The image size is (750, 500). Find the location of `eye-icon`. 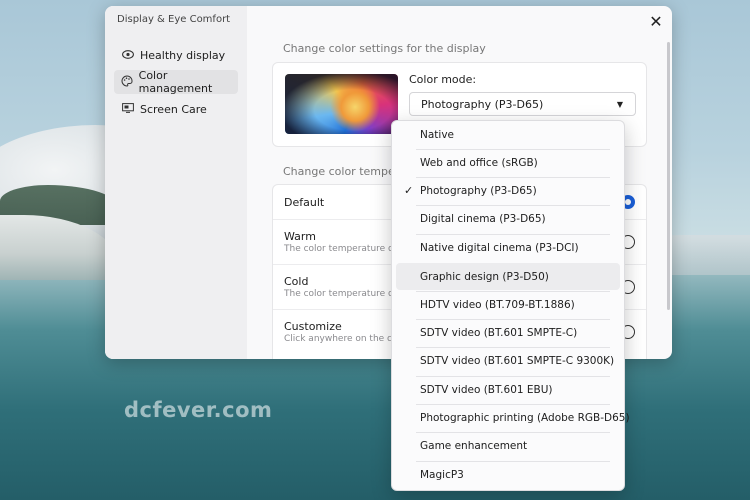

eye-icon is located at coordinates (128, 55).